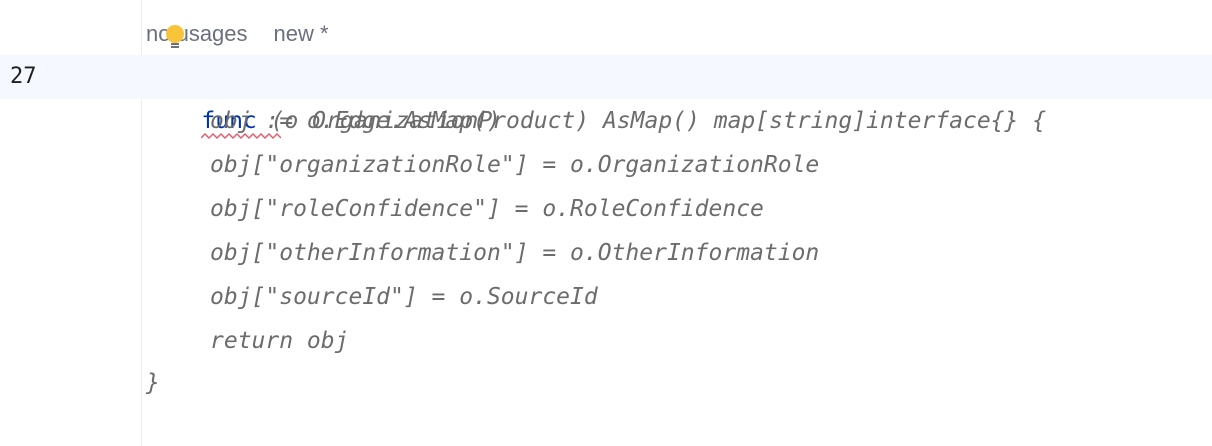 This screenshot has height=446, width=1212. Describe the element at coordinates (153, 383) in the screenshot. I see `code-line-closing-brace: }` at that location.